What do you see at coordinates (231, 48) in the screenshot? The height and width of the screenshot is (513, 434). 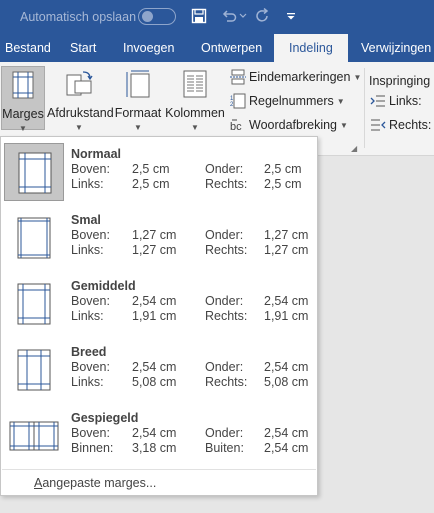 I see `tab-ontwerpen: Ontwerpen` at bounding box center [231, 48].